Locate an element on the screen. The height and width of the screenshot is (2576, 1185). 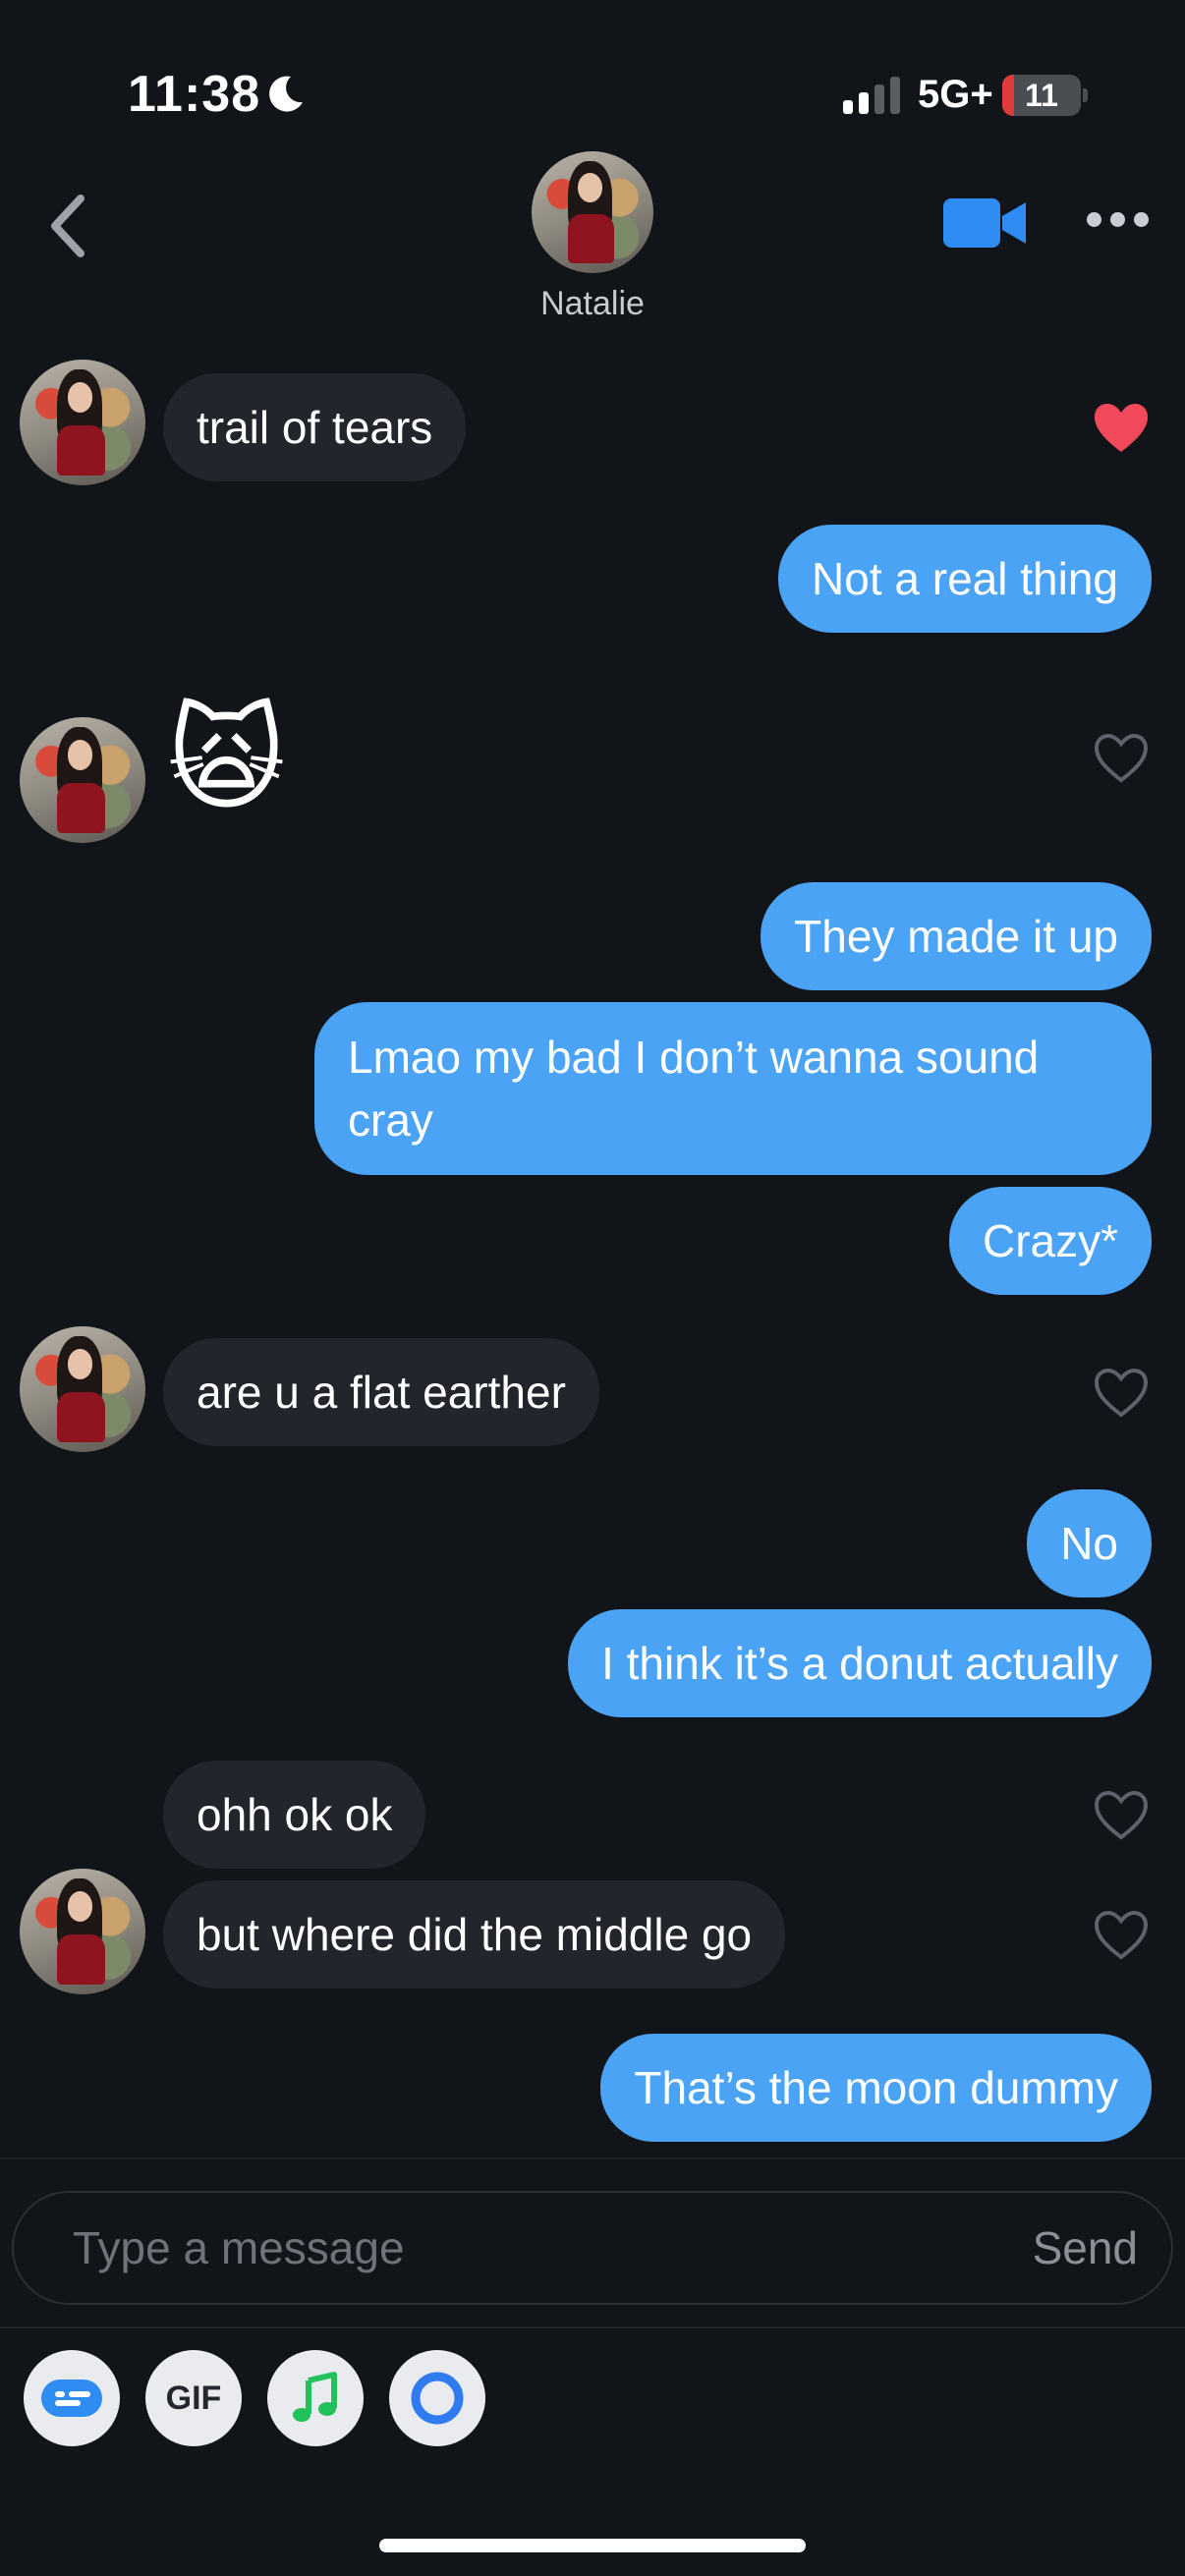
contact-avatar is located at coordinates (592, 212).